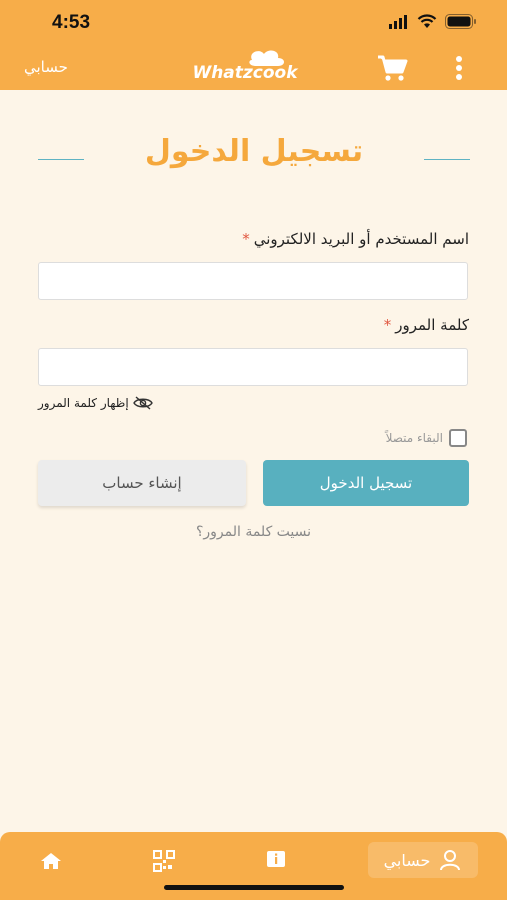 The width and height of the screenshot is (507, 900). I want to click on remember-checkbox, so click(458, 438).